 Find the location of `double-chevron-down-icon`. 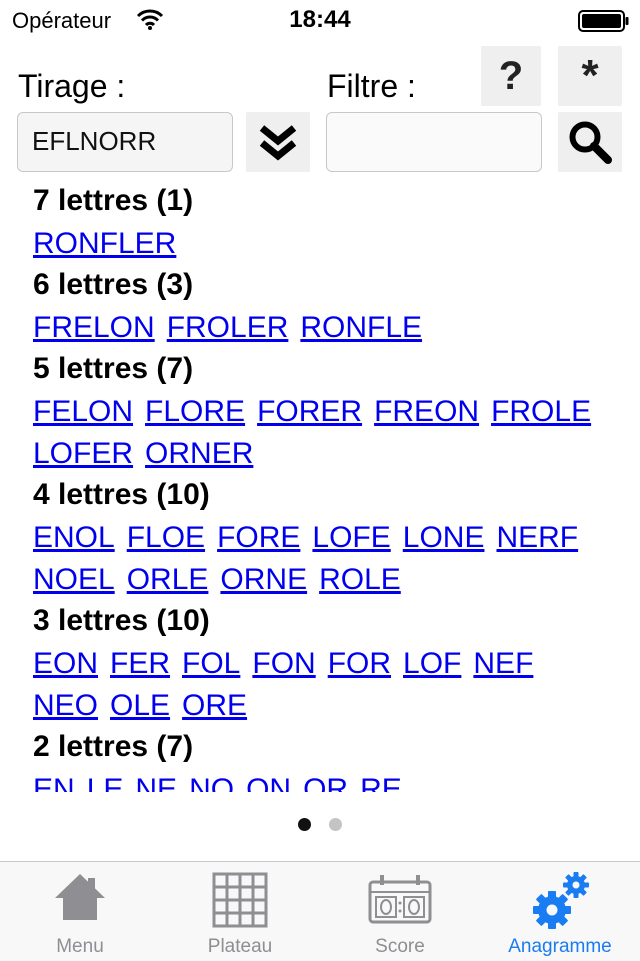

double-chevron-down-icon is located at coordinates (278, 143).